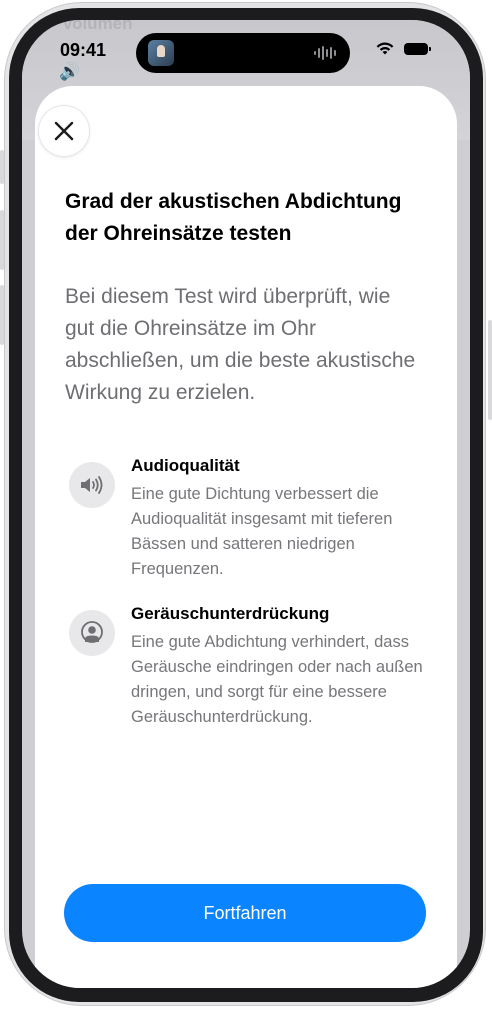 This screenshot has height=1011, width=492. Describe the element at coordinates (2, 315) in the screenshot. I see `volume-down-button` at that location.